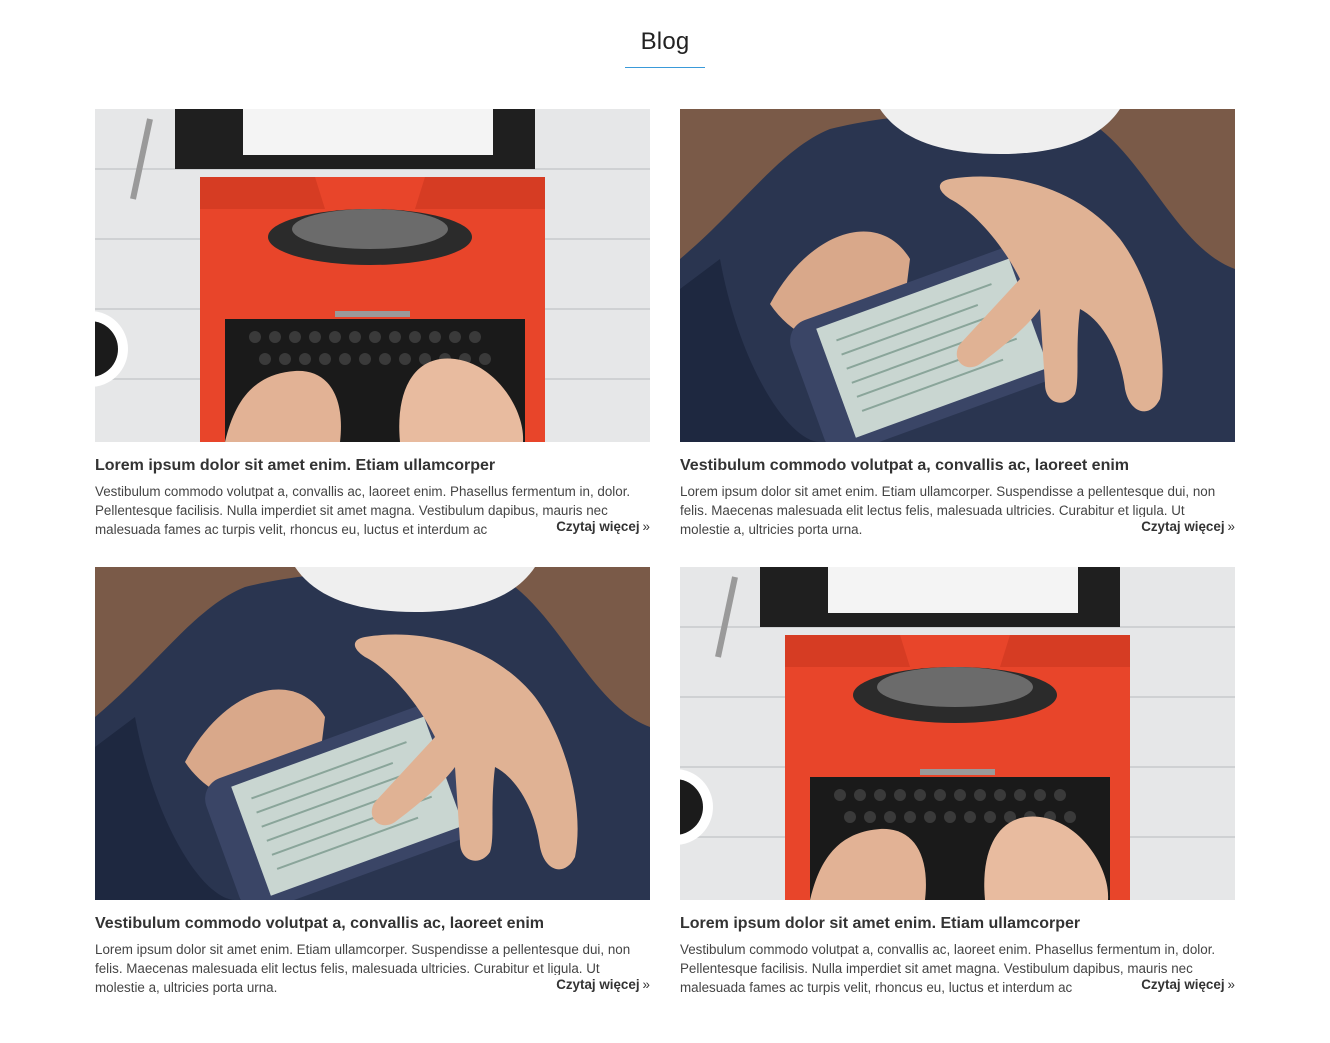 The height and width of the screenshot is (1043, 1330). I want to click on page-header: Blog, so click(665, 47).